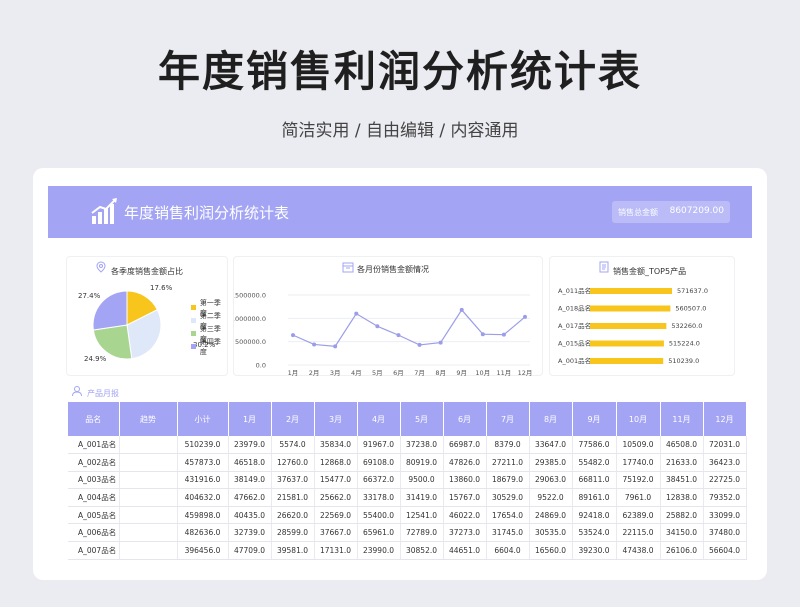  What do you see at coordinates (293, 419) in the screenshot?
I see `column-header: 2月` at bounding box center [293, 419].